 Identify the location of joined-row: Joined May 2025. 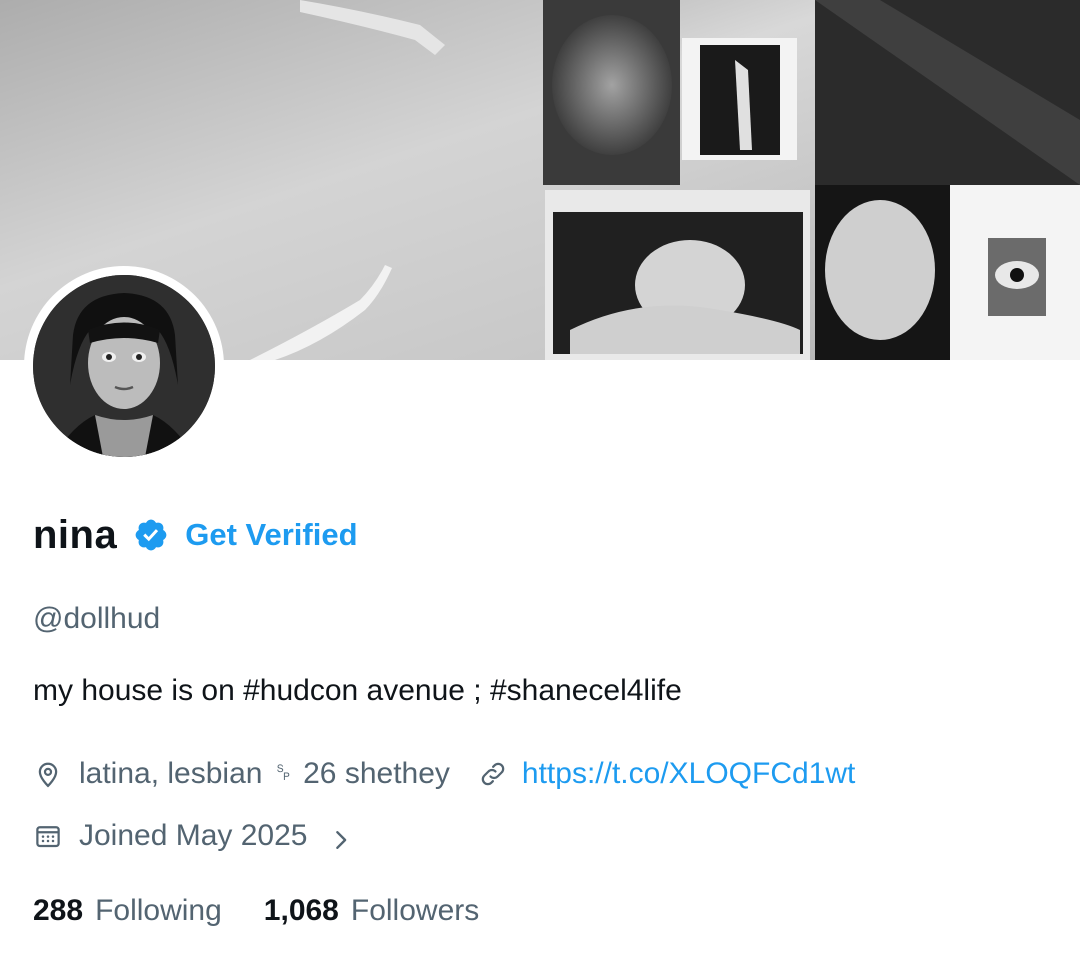
(192, 836).